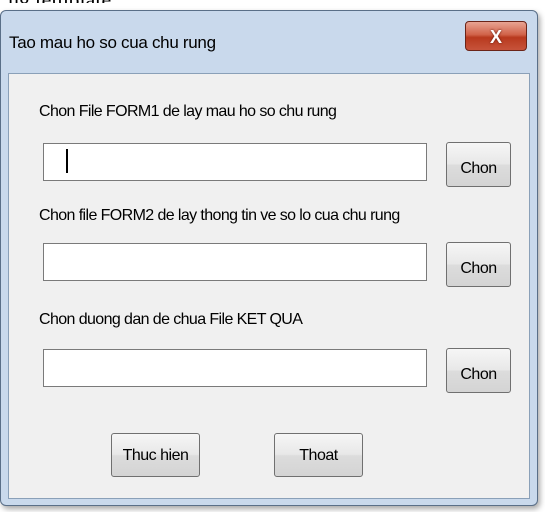  What do you see at coordinates (112, 42) in the screenshot?
I see `window-title: Tao mau ho so cua chu rung` at bounding box center [112, 42].